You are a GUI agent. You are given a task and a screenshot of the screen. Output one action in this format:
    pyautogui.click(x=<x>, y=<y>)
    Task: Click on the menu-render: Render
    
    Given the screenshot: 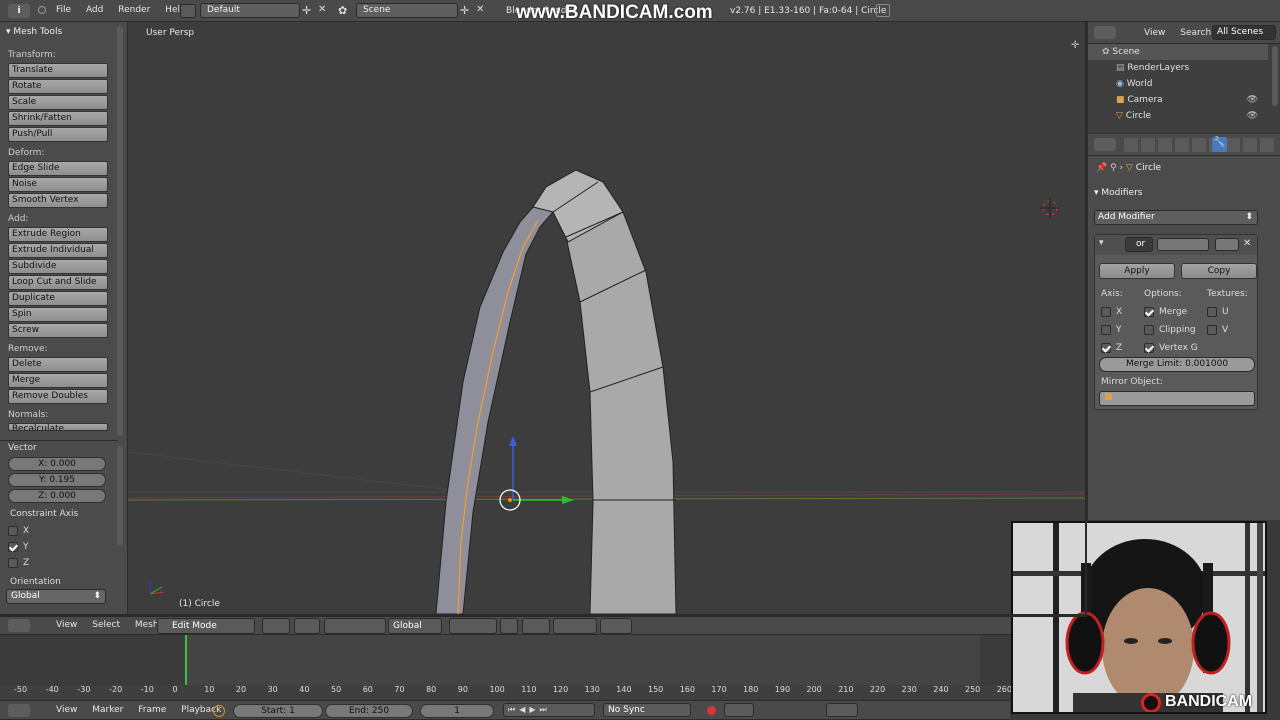 What is the action you would take?
    pyautogui.click(x=134, y=10)
    